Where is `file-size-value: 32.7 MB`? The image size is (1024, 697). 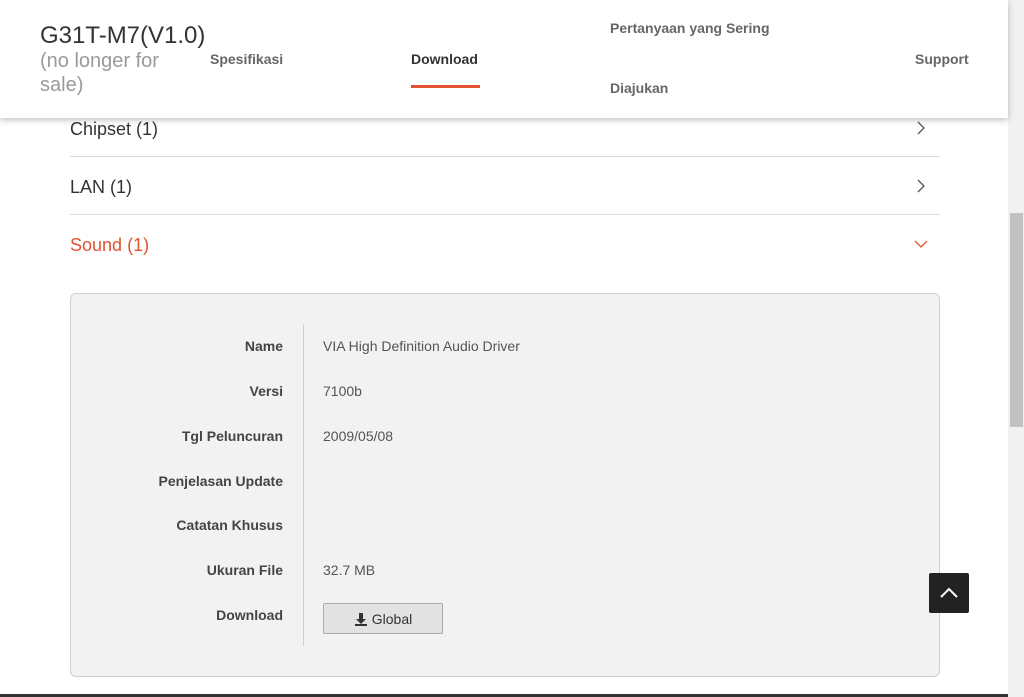
file-size-value: 32.7 MB is located at coordinates (349, 570).